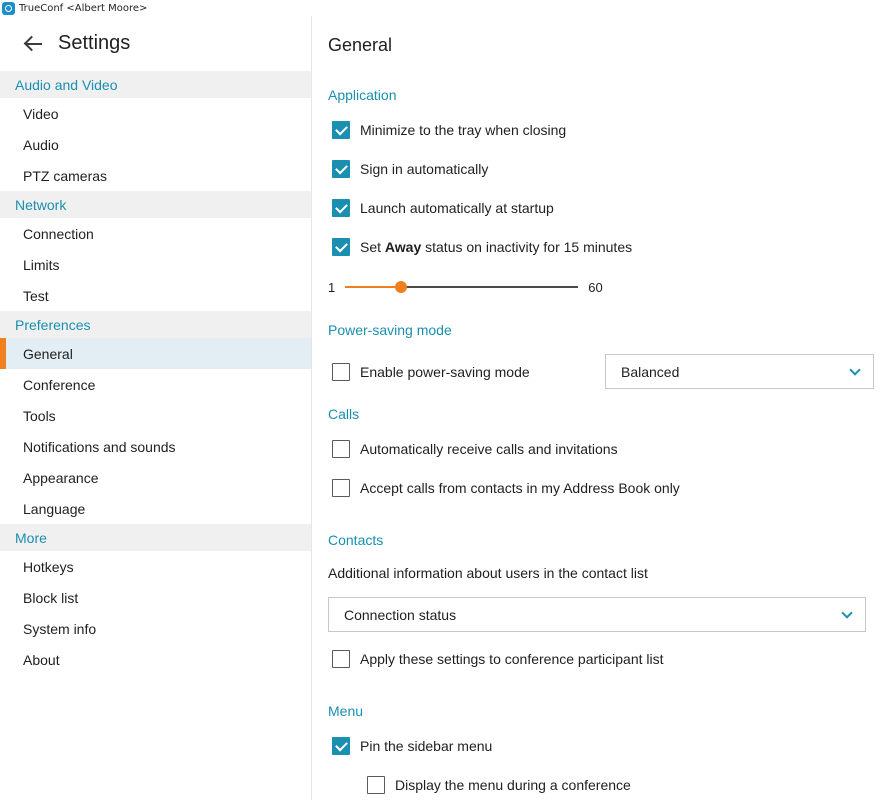 The image size is (890, 800). I want to click on group-title-calls: Calls, so click(344, 414).